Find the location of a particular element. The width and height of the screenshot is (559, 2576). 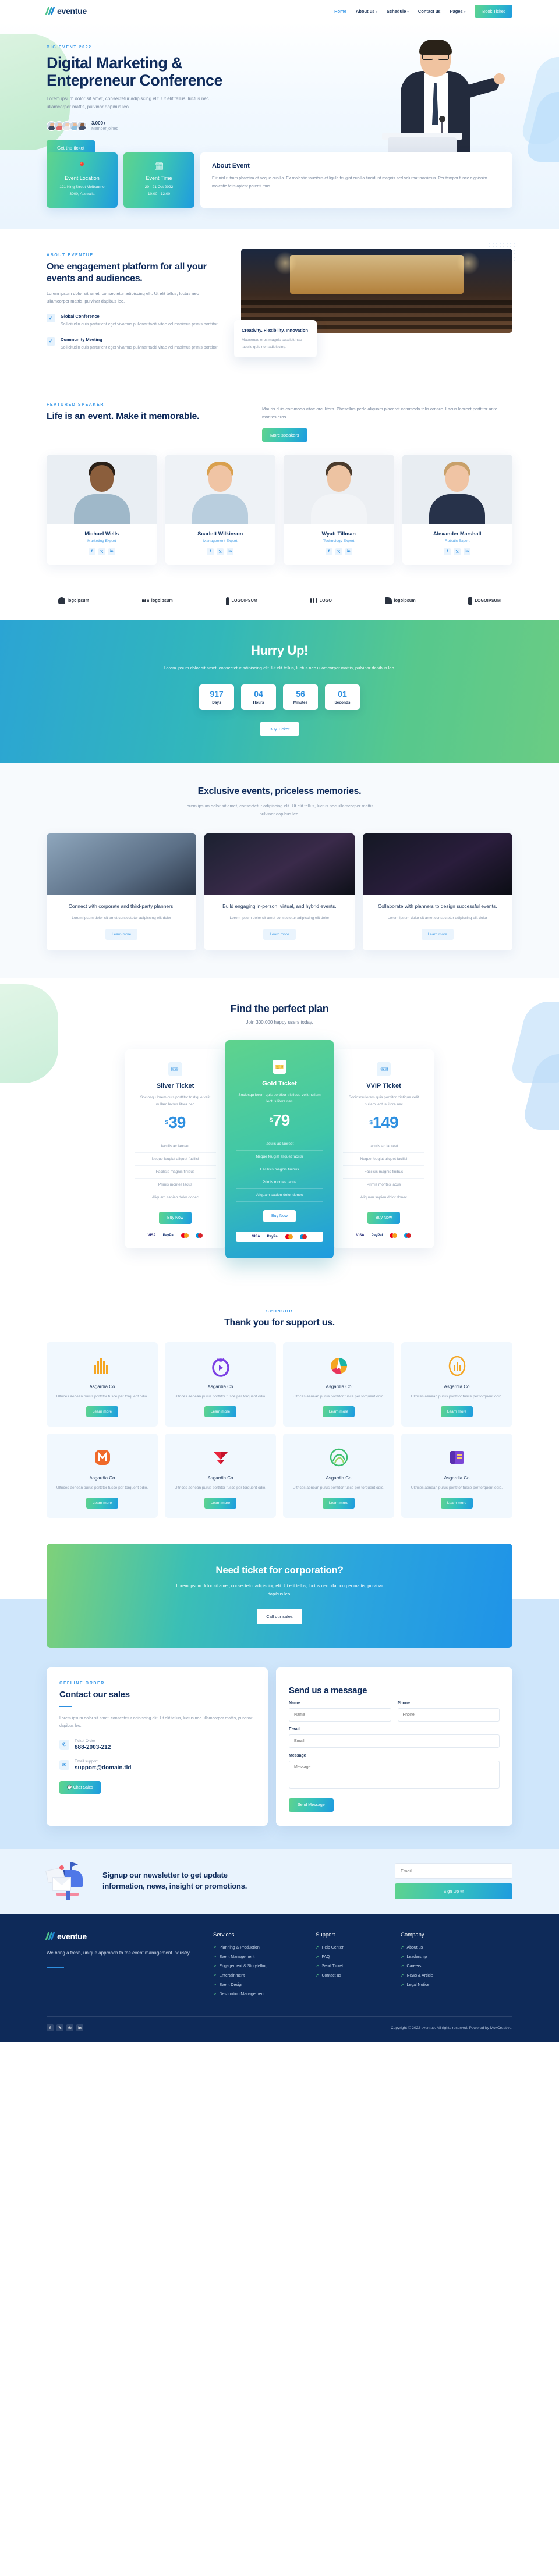

mastercard-icon is located at coordinates (393, 1236).